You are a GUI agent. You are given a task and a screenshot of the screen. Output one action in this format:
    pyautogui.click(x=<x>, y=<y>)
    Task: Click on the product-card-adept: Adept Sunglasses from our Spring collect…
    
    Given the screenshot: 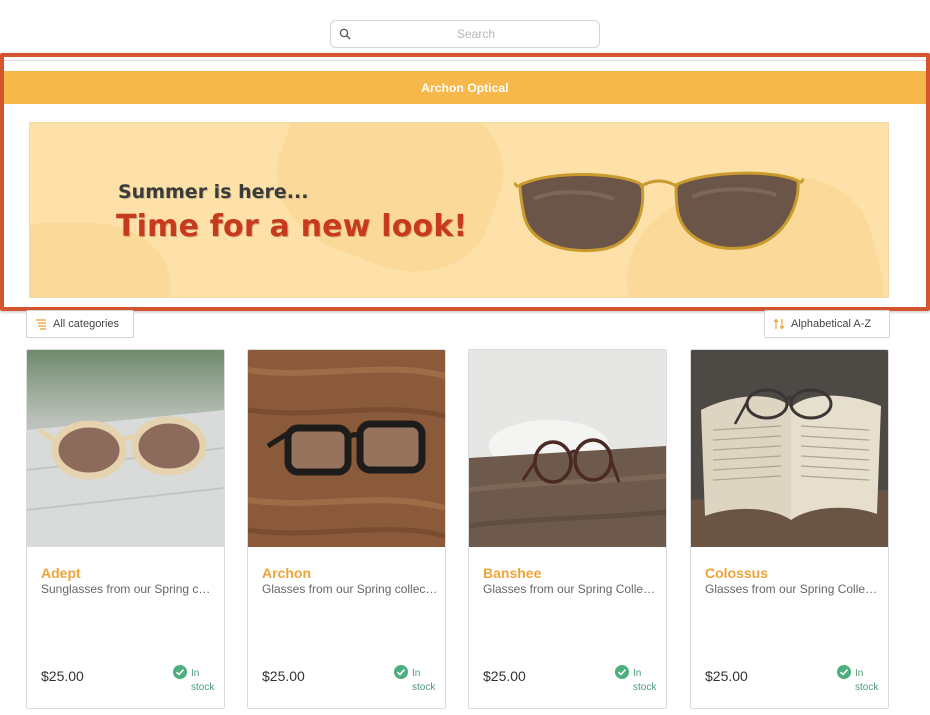 What is the action you would take?
    pyautogui.click(x=125, y=529)
    